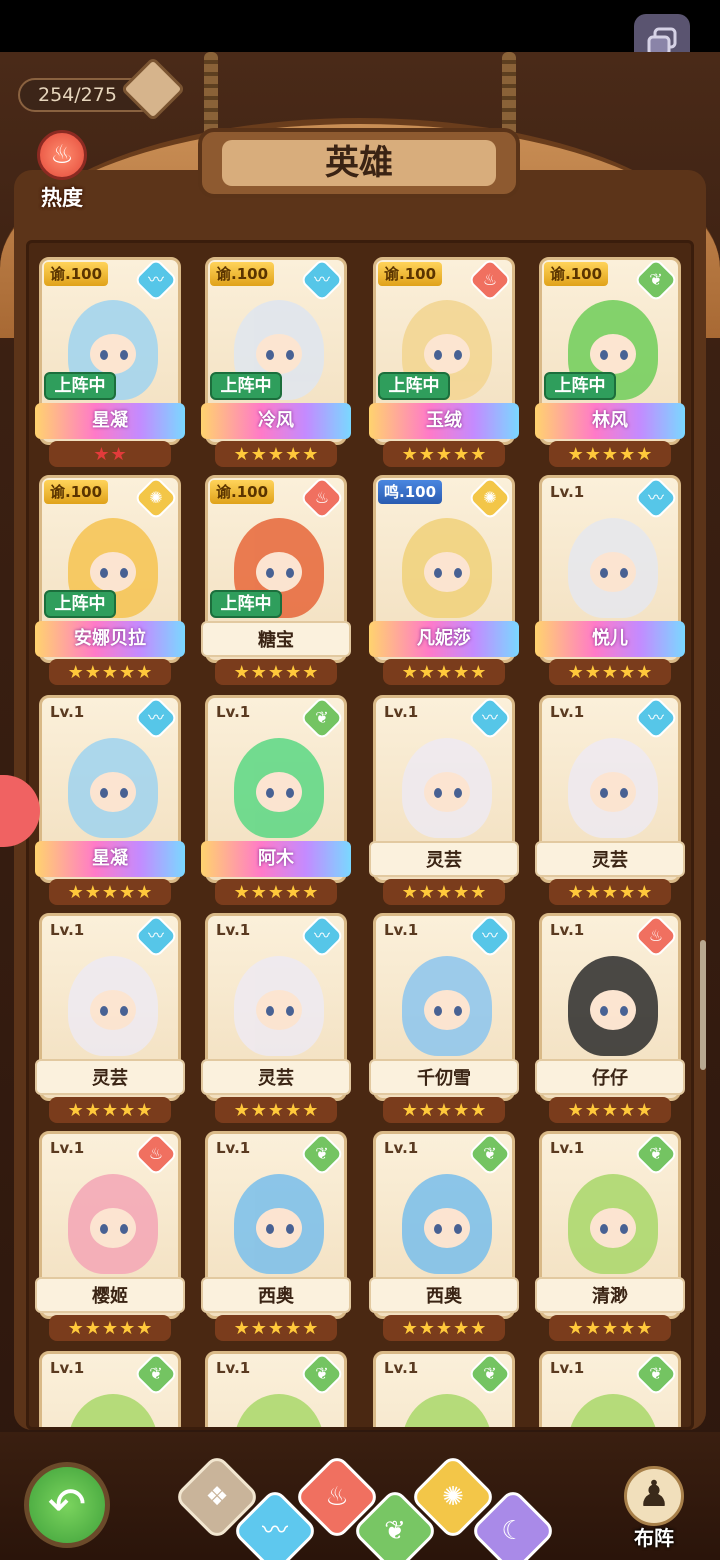 This screenshot has width=720, height=1560. I want to click on page-title: 英雄, so click(359, 163).